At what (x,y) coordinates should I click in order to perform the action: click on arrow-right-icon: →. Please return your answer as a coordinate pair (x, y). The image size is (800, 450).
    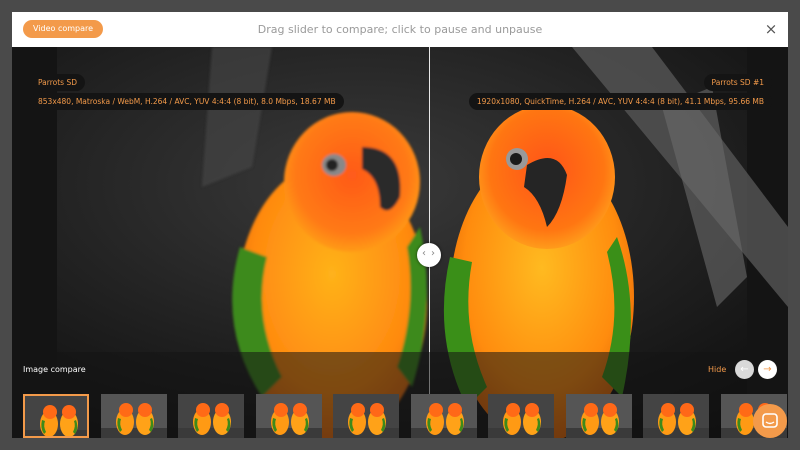
    Looking at the image, I should click on (767, 369).